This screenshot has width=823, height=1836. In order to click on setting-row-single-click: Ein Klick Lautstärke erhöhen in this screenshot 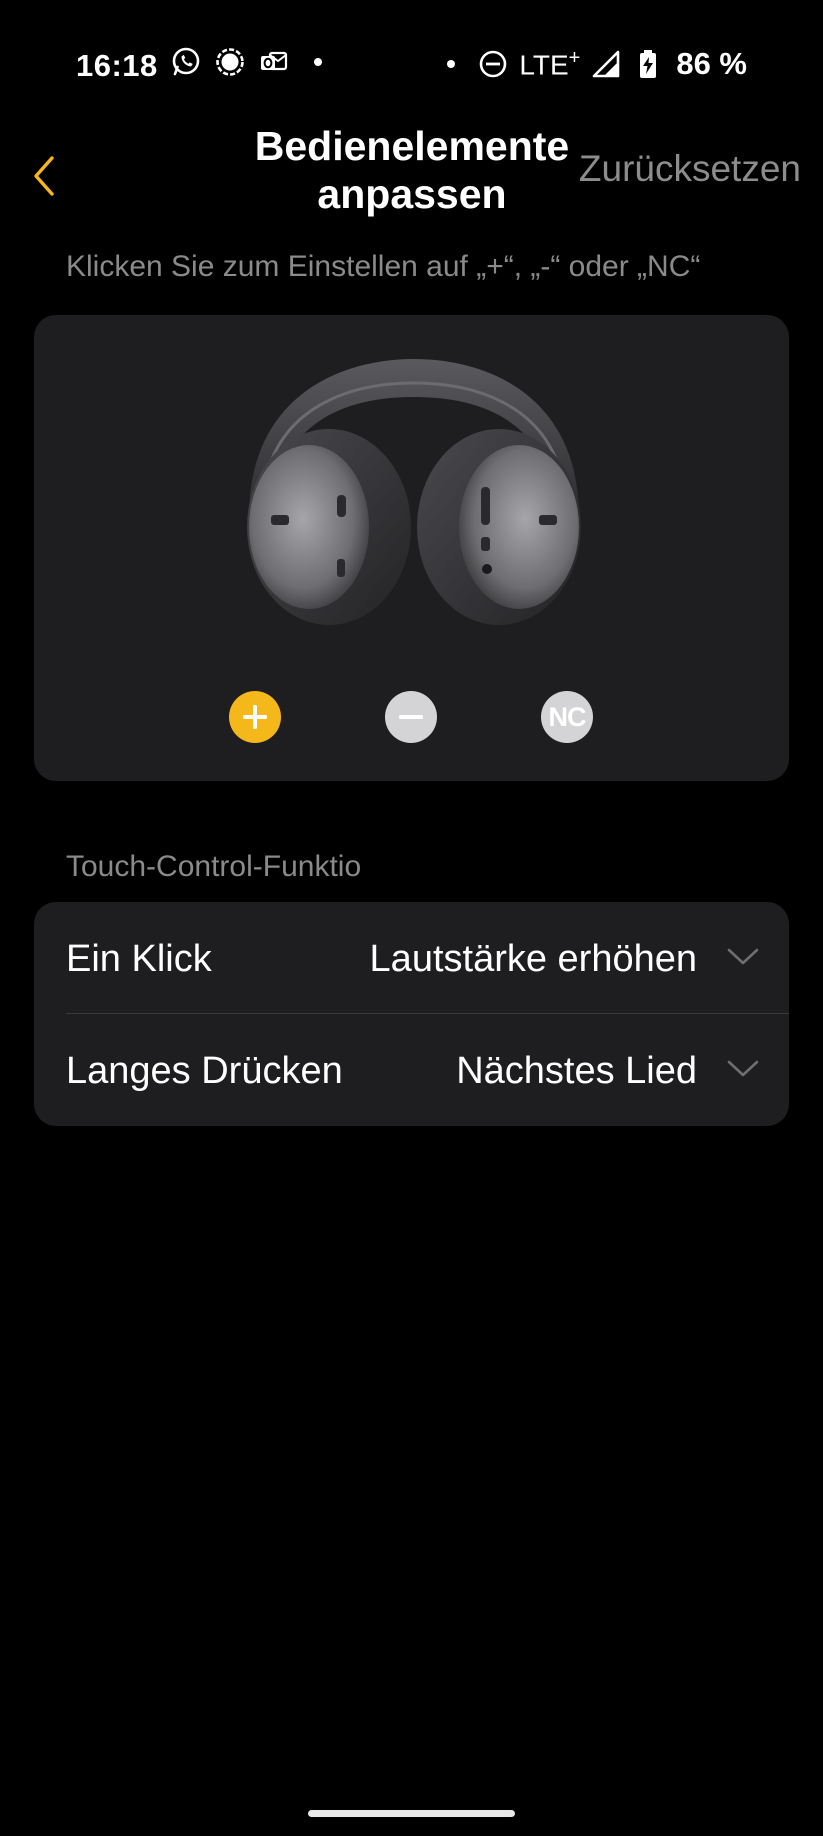, I will do `click(411, 958)`.